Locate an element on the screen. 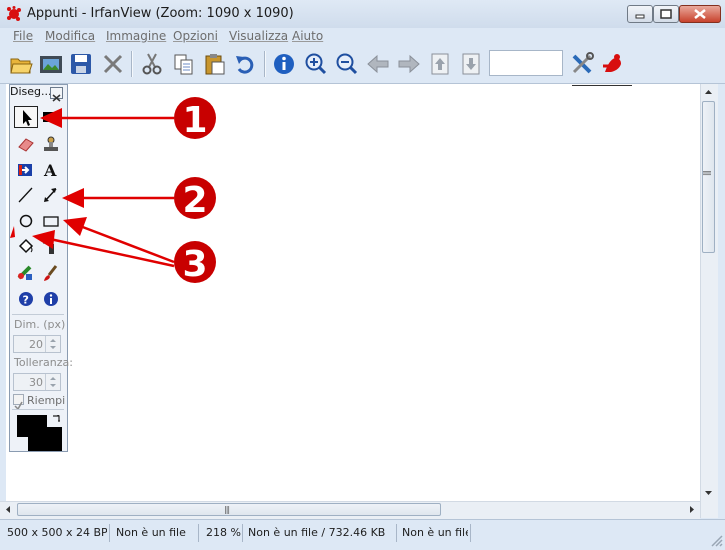 The image size is (725, 550). settings-button is located at coordinates (582, 64).